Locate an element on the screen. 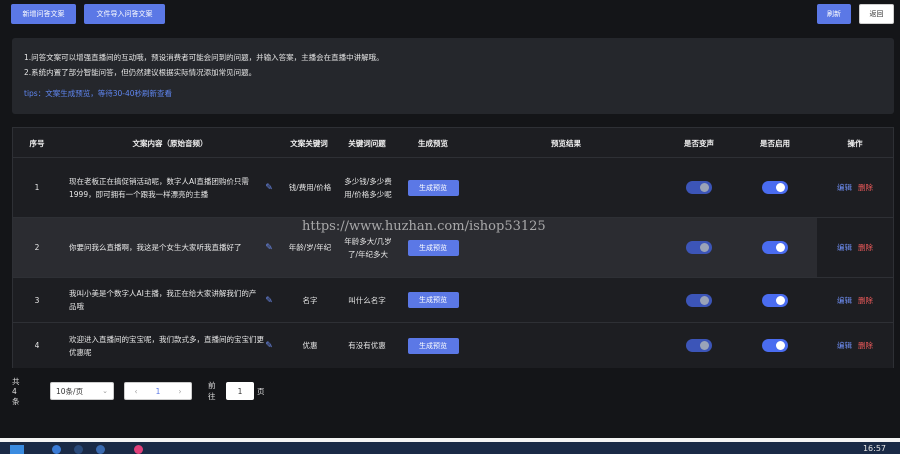 The image size is (900, 454). row-question-text: 多少钱/多少费用/价格多少呢 is located at coordinates (368, 187).